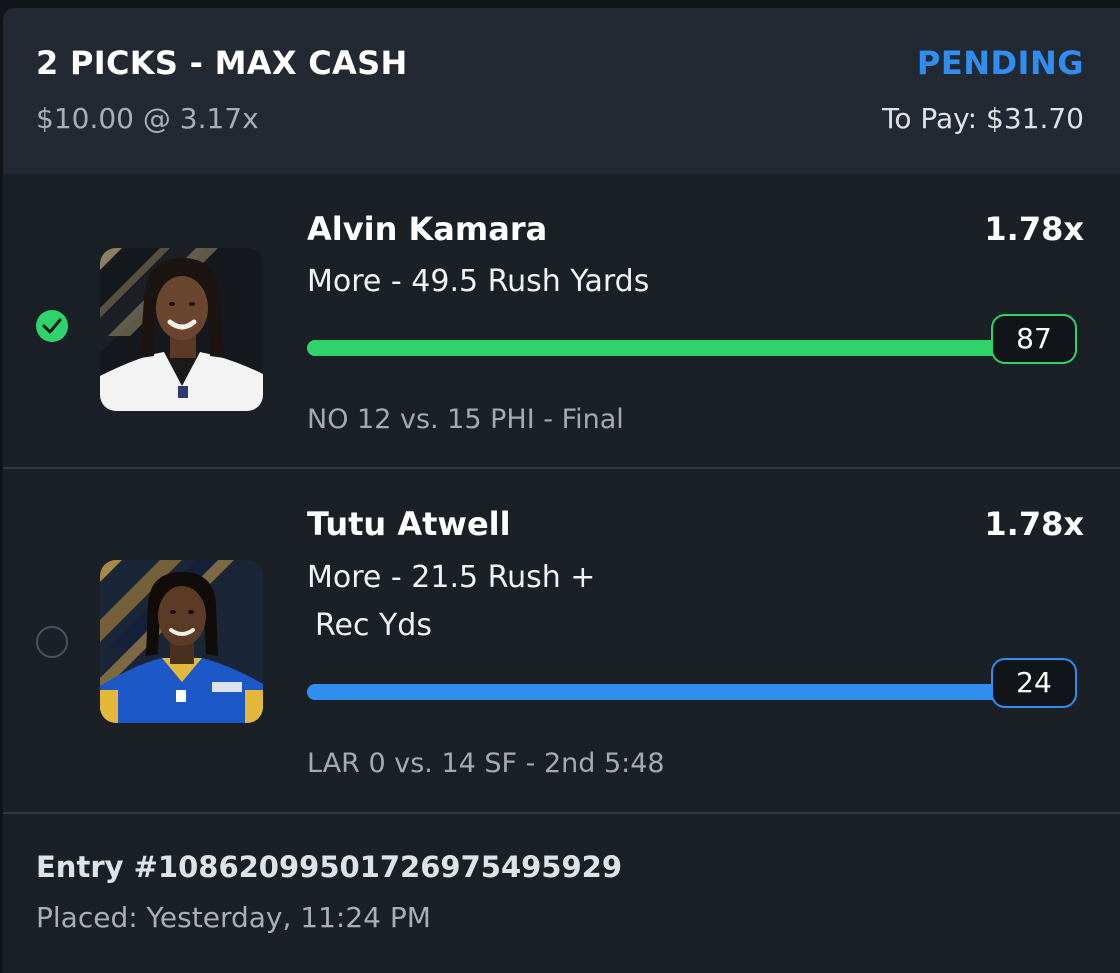 The width and height of the screenshot is (1120, 973). Describe the element at coordinates (465, 419) in the screenshot. I see `game-score: NO 12 vs. 15 PHI - Final` at that location.